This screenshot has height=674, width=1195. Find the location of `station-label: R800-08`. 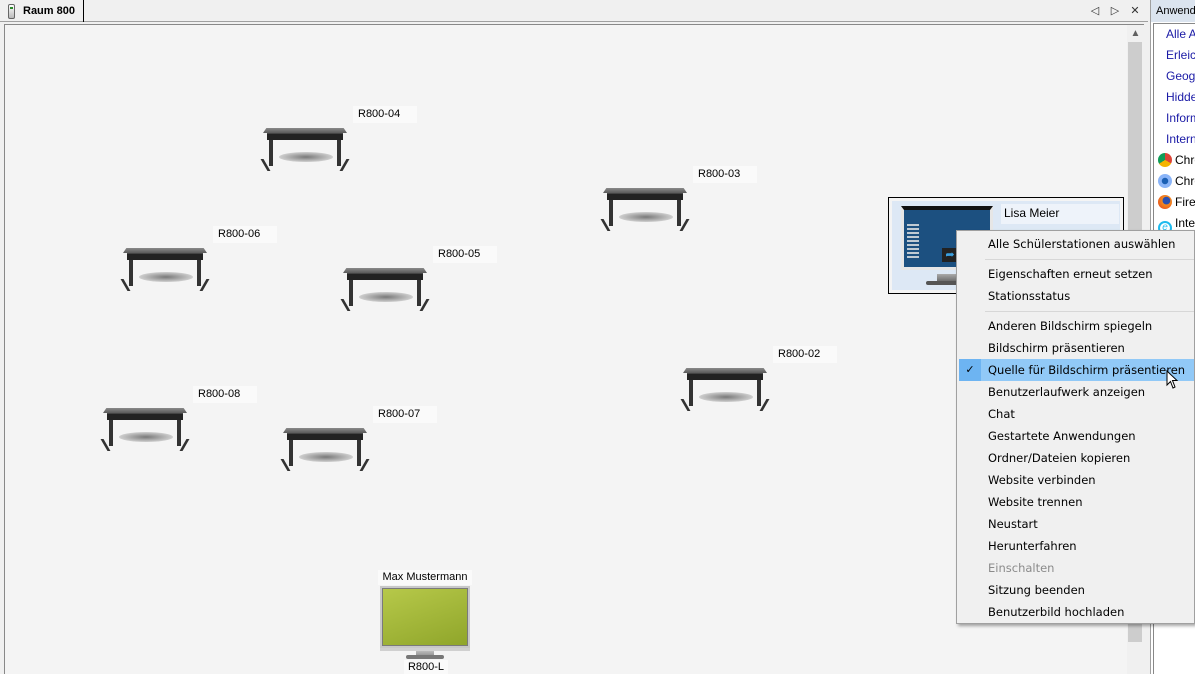

station-label: R800-08 is located at coordinates (225, 394).